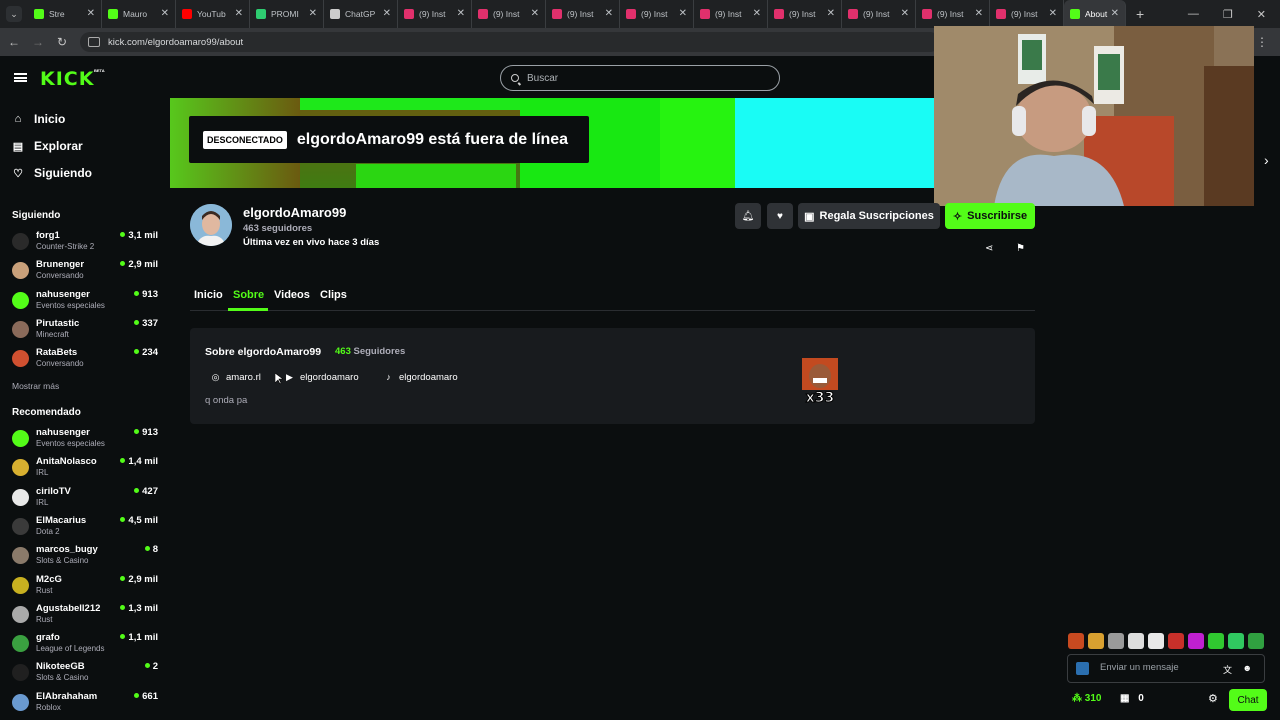  I want to click on sidebar-channel: ElMacarius Dota 2 4,5 mil, so click(87, 529).